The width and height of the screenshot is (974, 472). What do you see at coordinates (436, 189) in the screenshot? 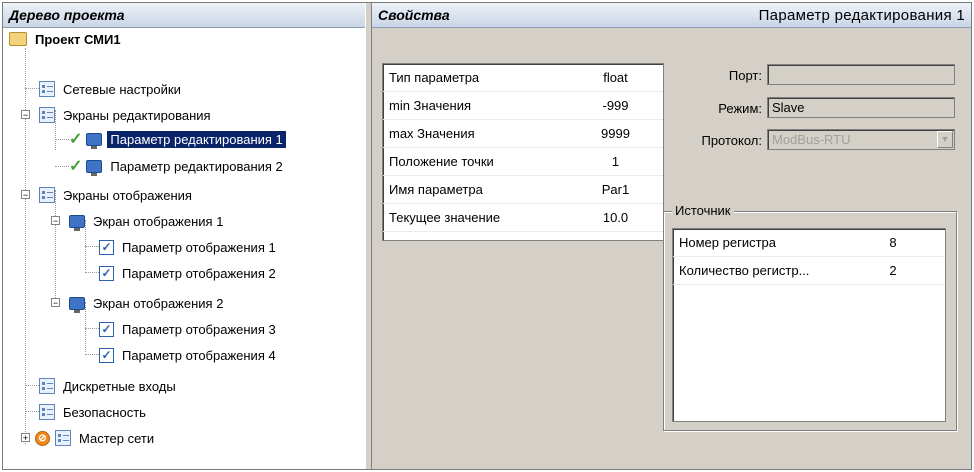
I see `property-name: Имя параметра` at bounding box center [436, 189].